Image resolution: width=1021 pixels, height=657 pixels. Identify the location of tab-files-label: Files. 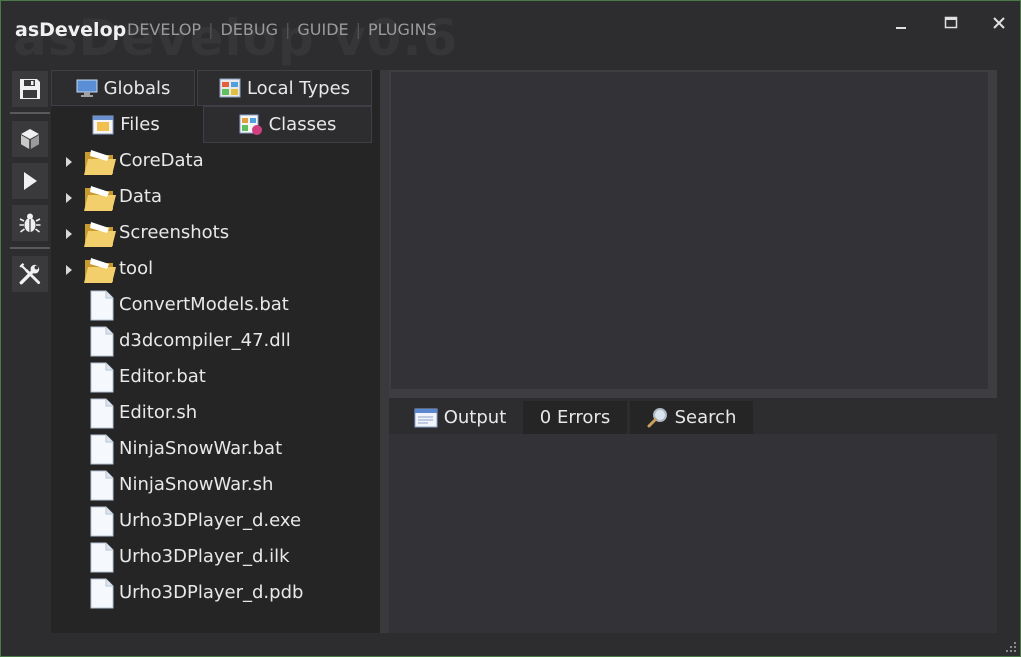
(140, 124).